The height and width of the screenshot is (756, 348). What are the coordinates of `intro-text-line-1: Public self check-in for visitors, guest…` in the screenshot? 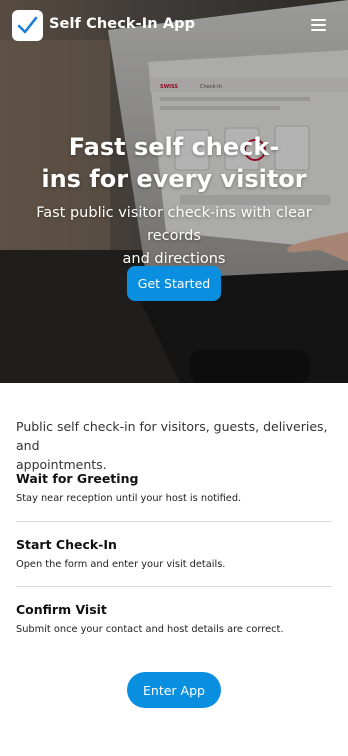 It's located at (172, 436).